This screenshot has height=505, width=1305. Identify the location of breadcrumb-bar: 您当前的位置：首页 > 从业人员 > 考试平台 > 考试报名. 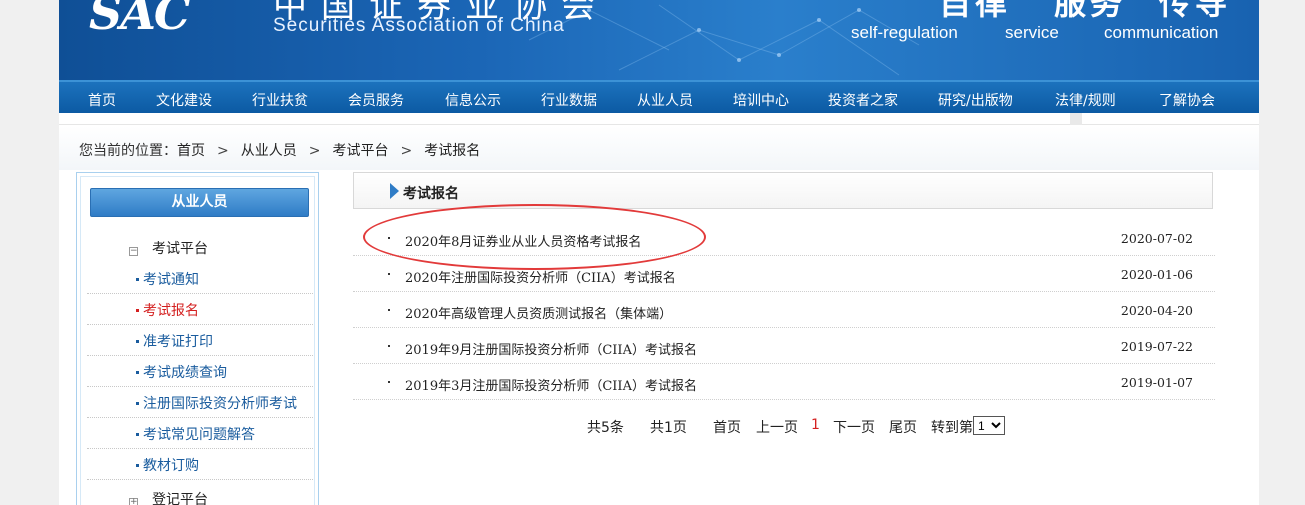
(659, 148).